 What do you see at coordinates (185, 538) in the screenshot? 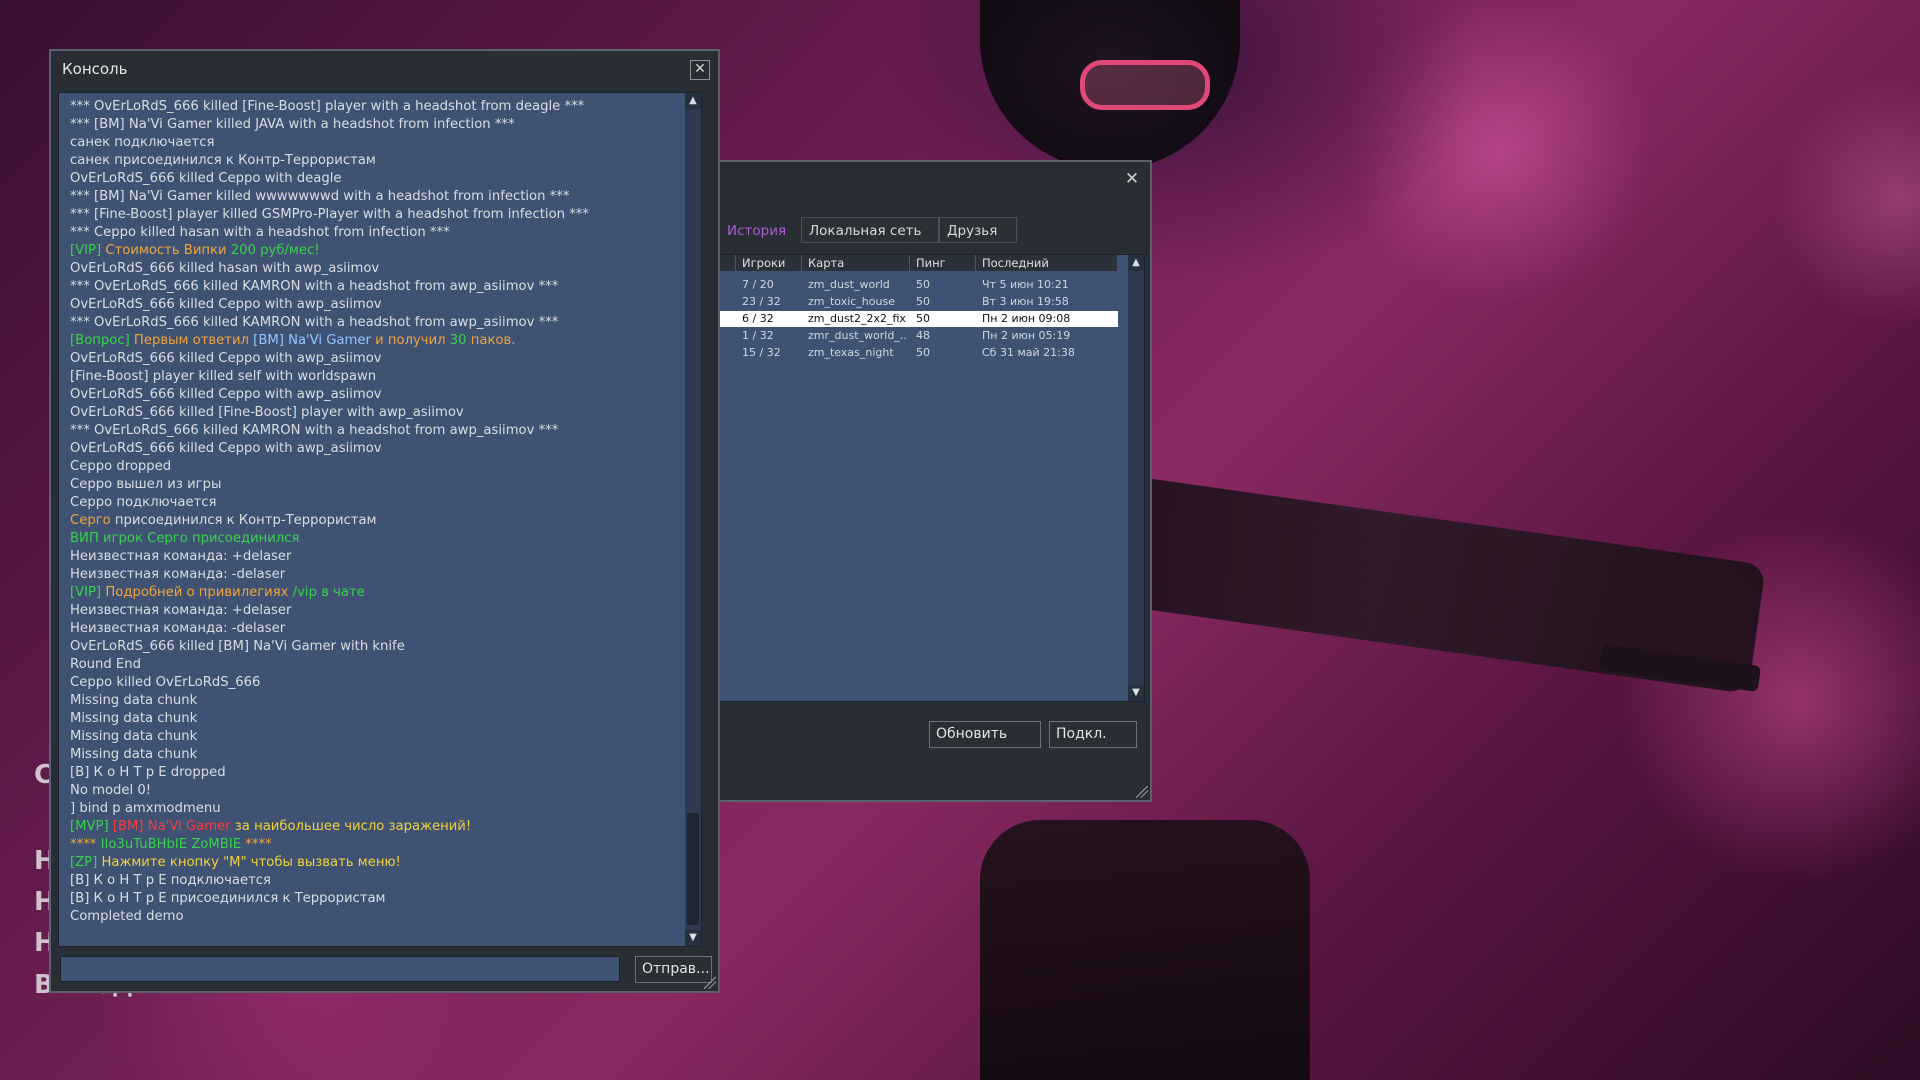
I see `console-line-segment: ВИП игрок Серго присоединился` at bounding box center [185, 538].